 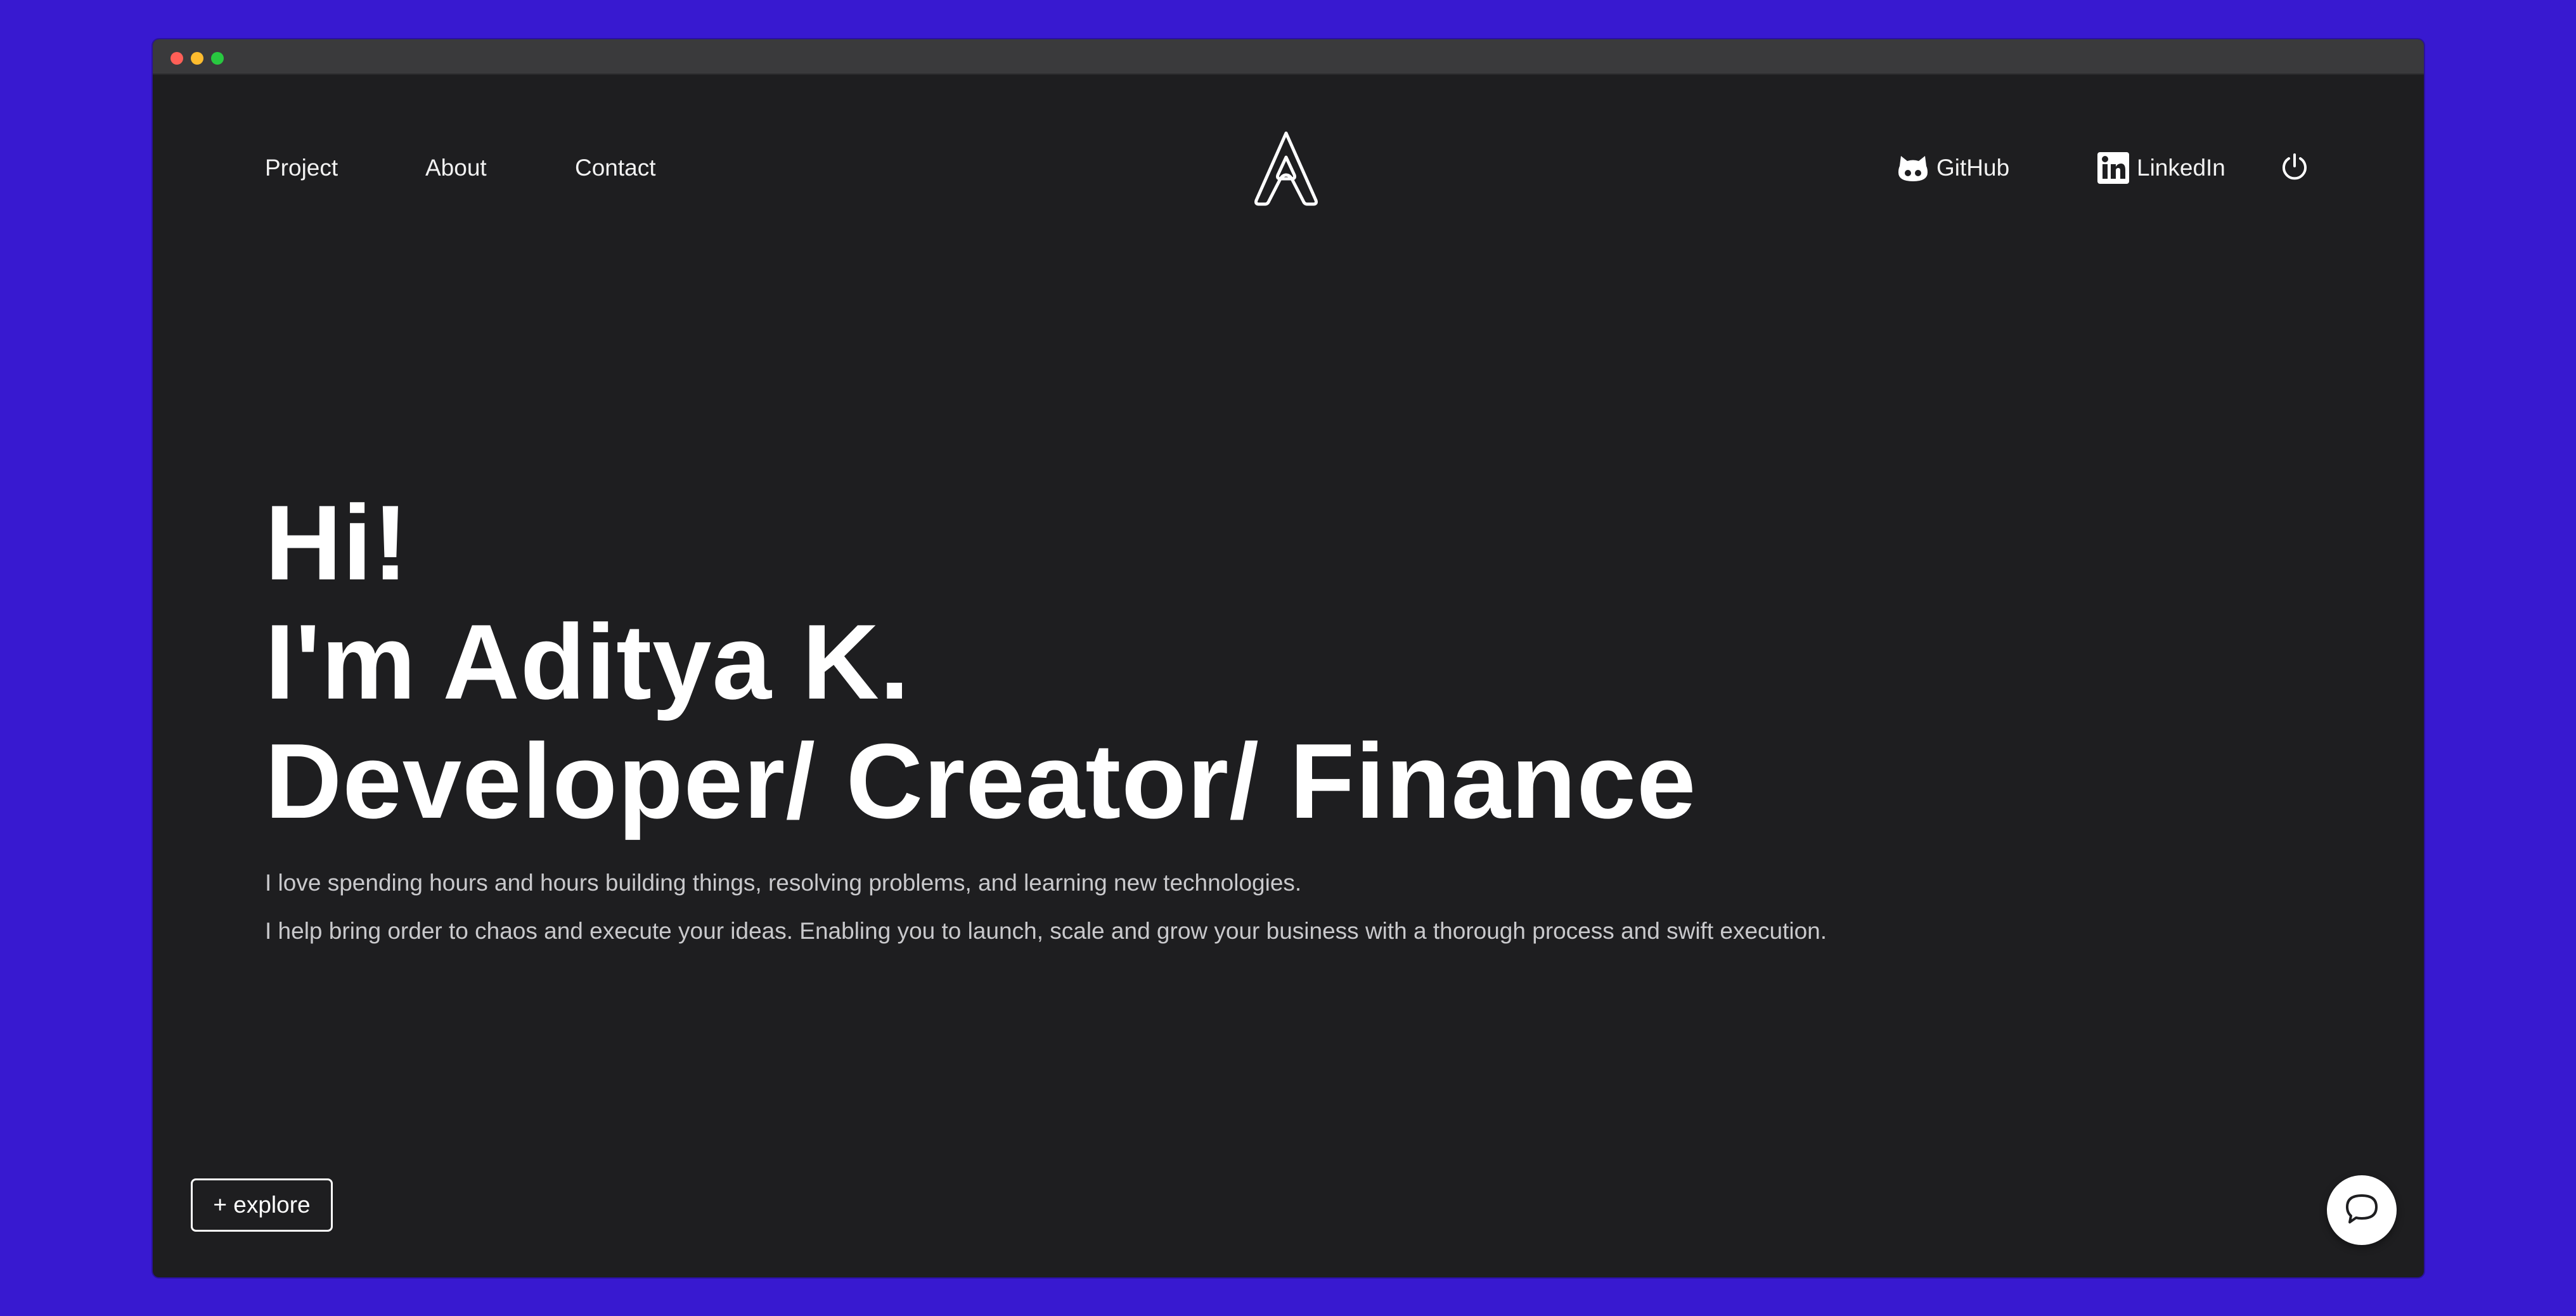 I want to click on chat-bubble-icon, so click(x=2362, y=1210).